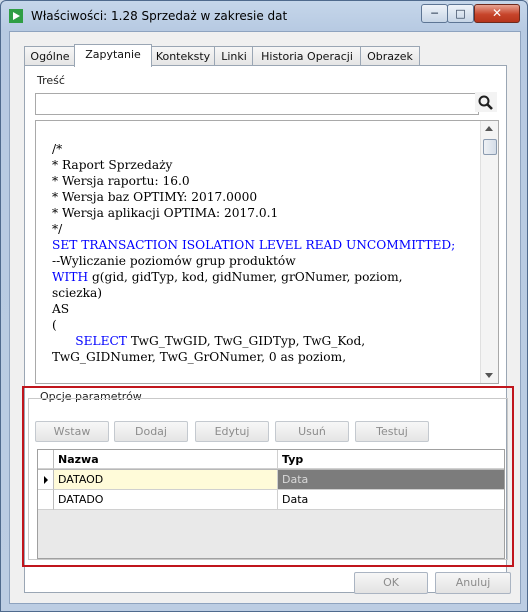 Image resolution: width=528 pixels, height=612 pixels. I want to click on scroll-up-icon, so click(489, 129).